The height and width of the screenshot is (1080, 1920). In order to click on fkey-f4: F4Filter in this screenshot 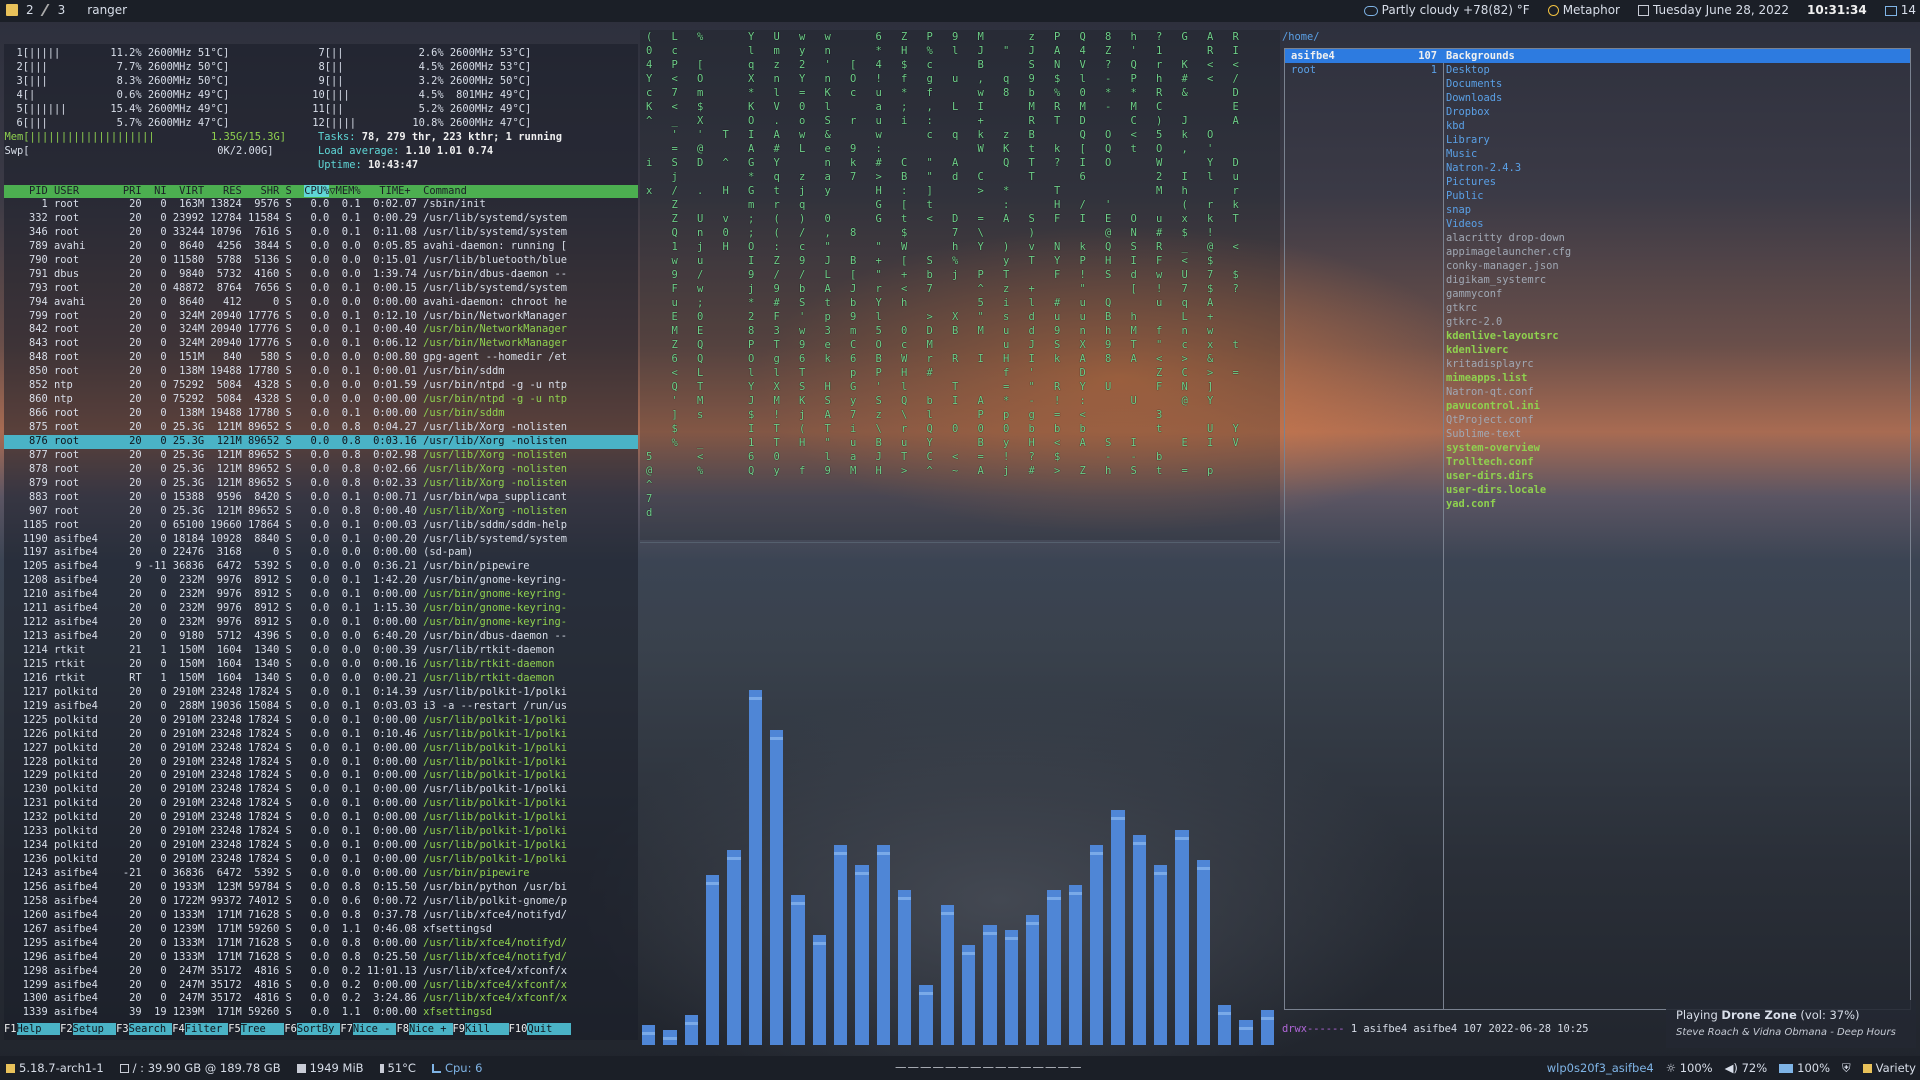, I will do `click(200, 1029)`.